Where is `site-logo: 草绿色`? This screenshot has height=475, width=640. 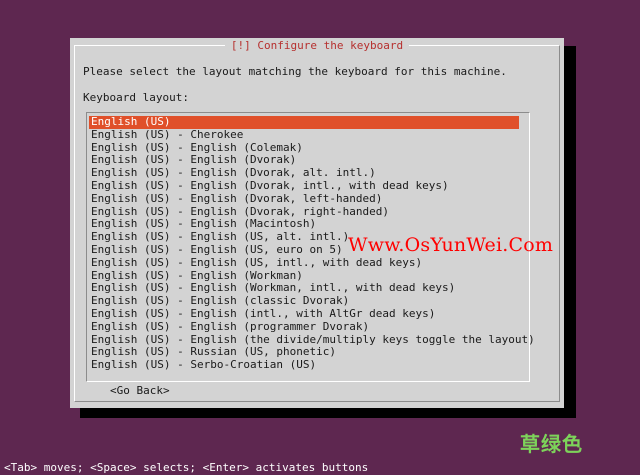
site-logo: 草绿色 is located at coordinates (551, 444).